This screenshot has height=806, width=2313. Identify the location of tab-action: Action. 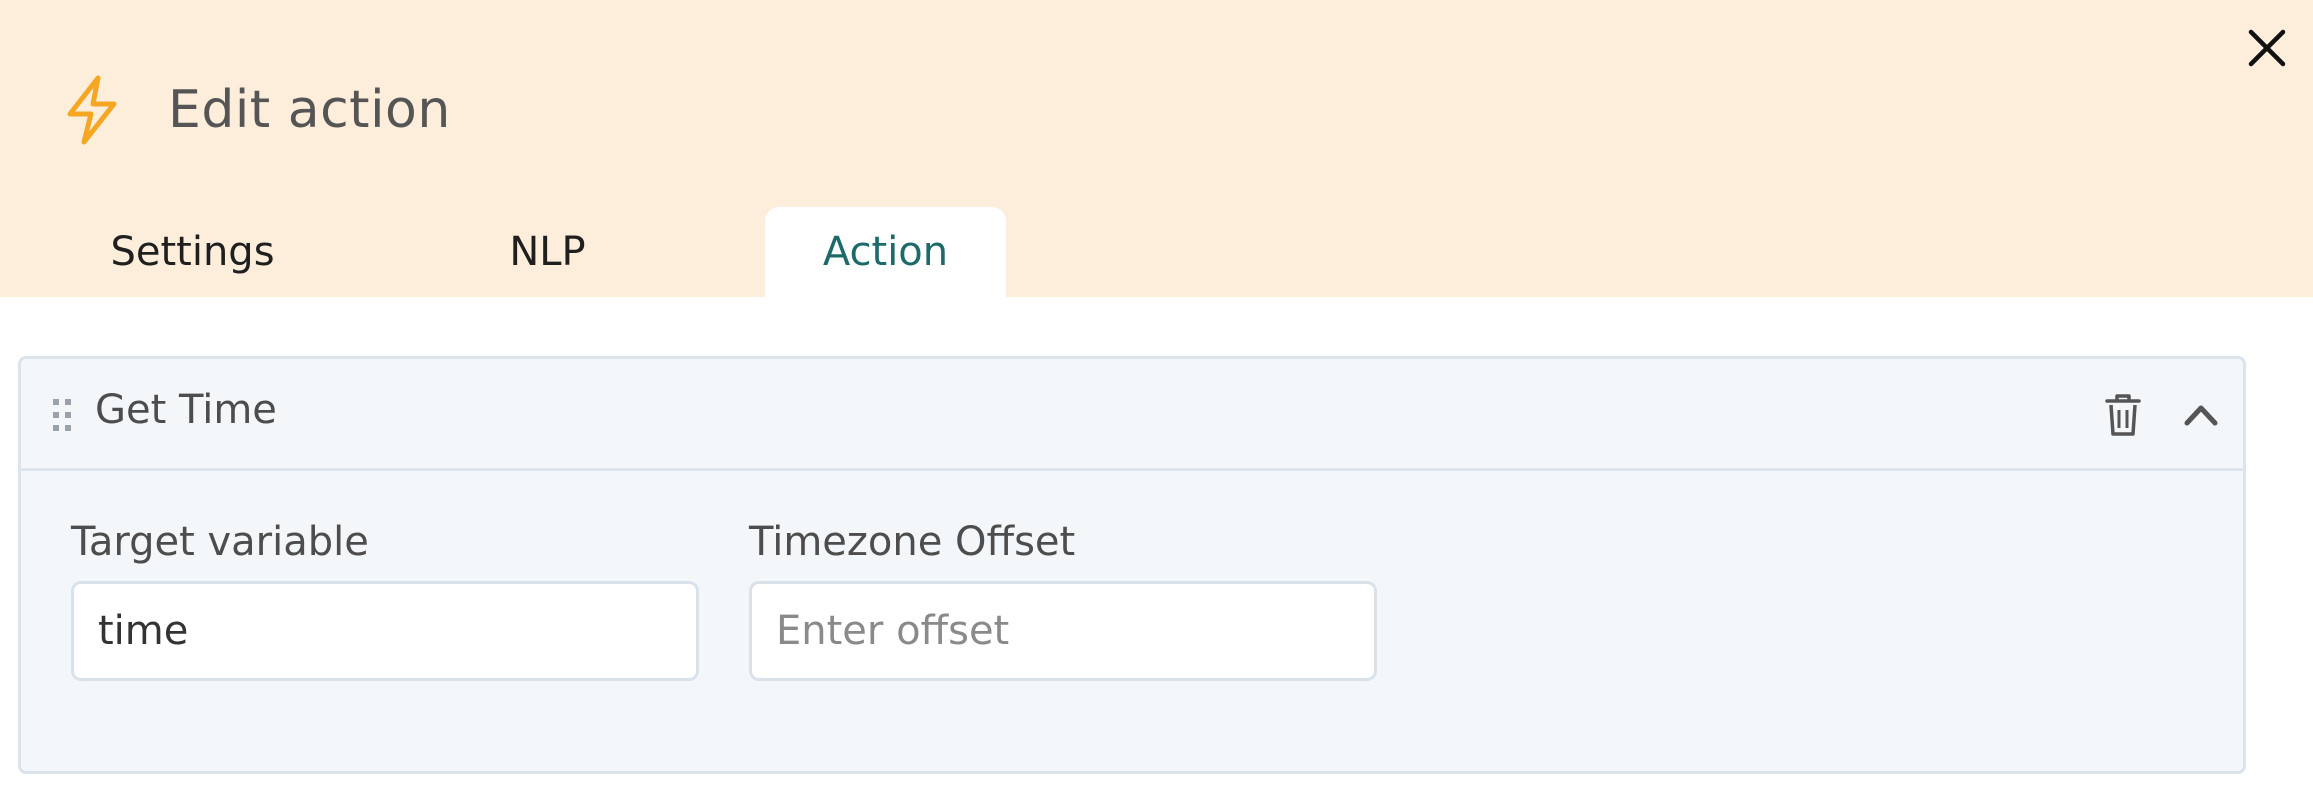
(885, 252).